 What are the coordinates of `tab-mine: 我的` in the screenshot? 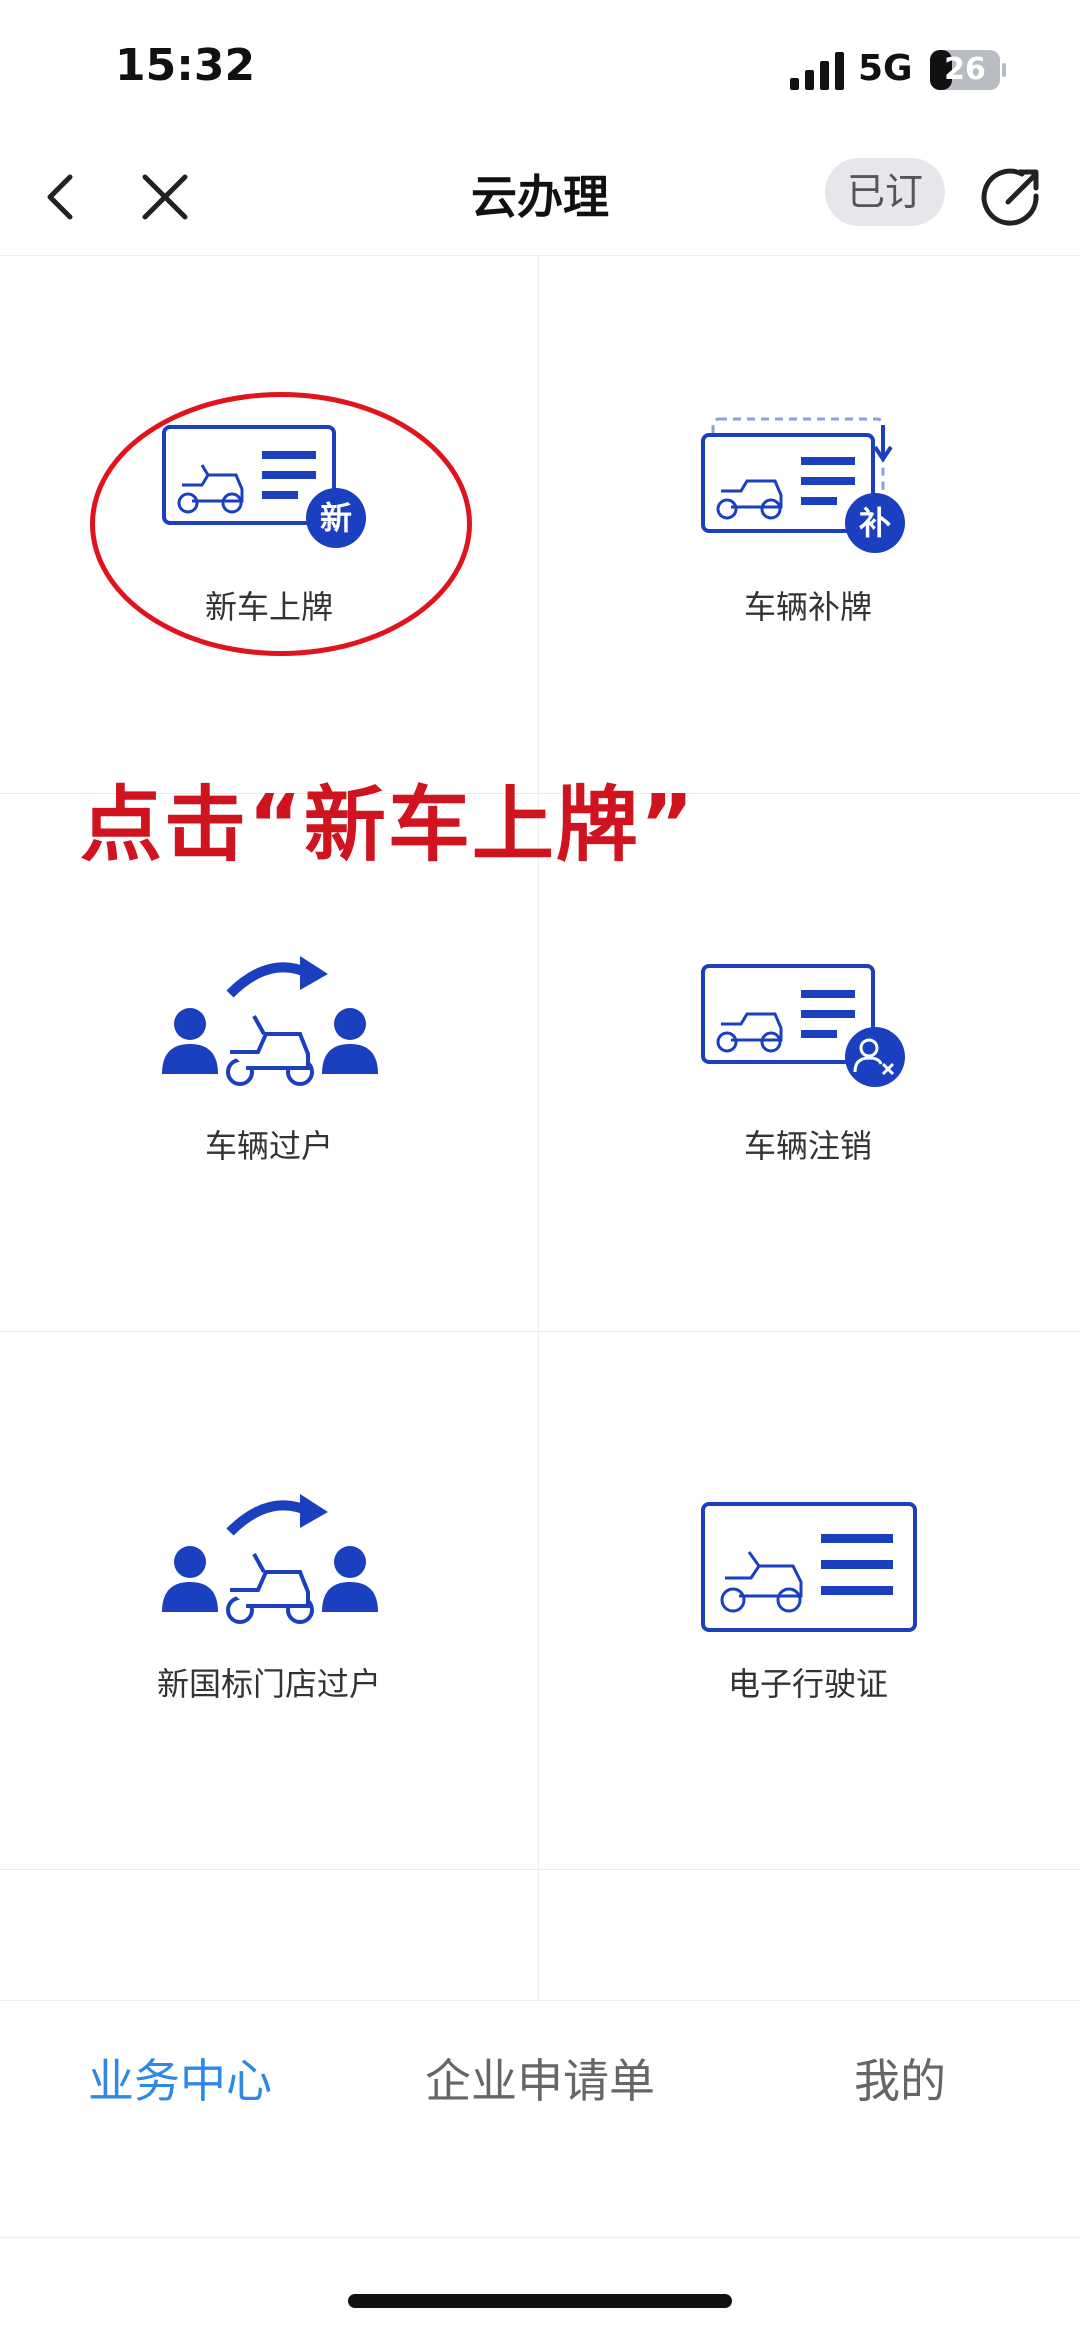 It's located at (900, 2081).